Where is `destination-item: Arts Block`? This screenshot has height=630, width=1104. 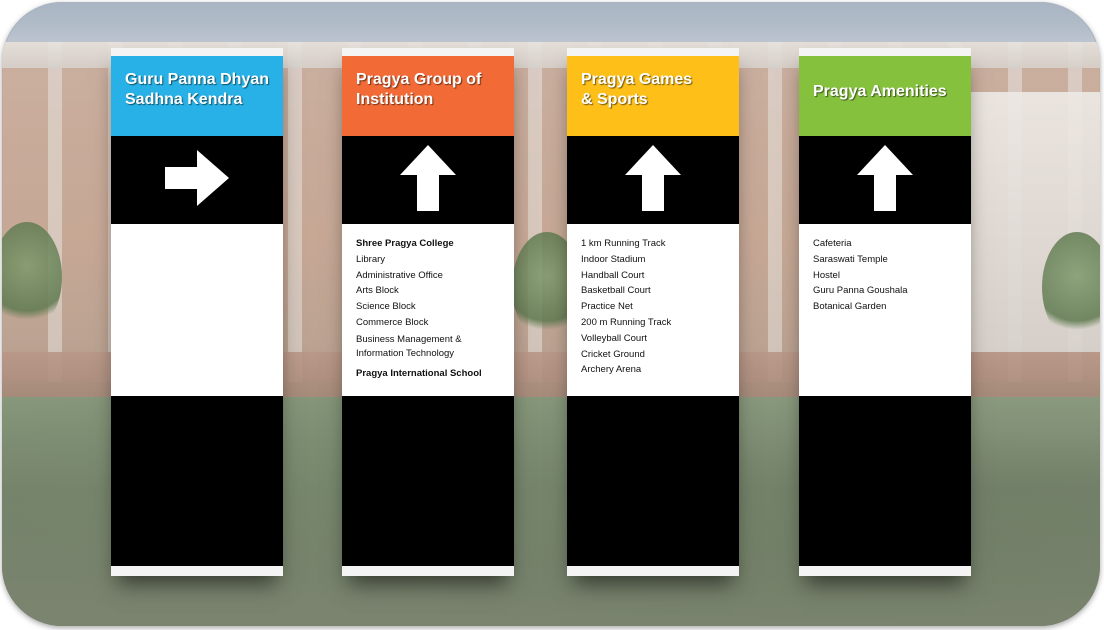
destination-item: Arts Block is located at coordinates (377, 291).